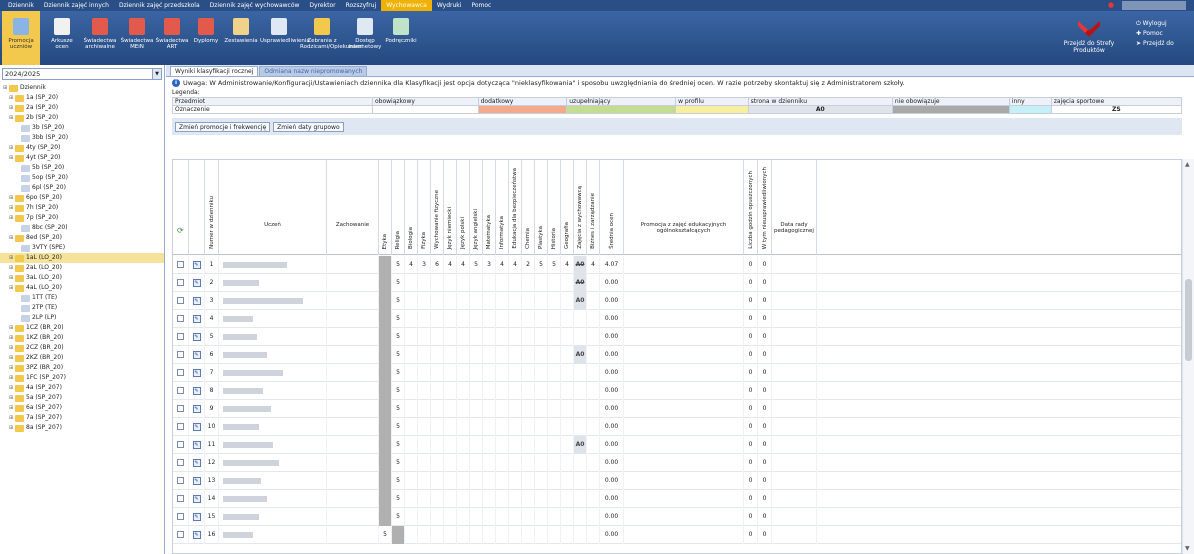 The image size is (1194, 554). I want to click on ribbon-button-2: Świadectwa archiwalne, so click(100, 38).